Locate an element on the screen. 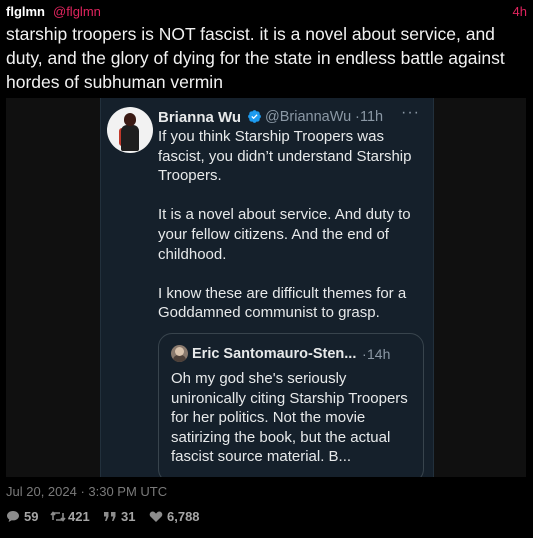 The image size is (533, 538). author-name: flglmn is located at coordinates (25, 11).